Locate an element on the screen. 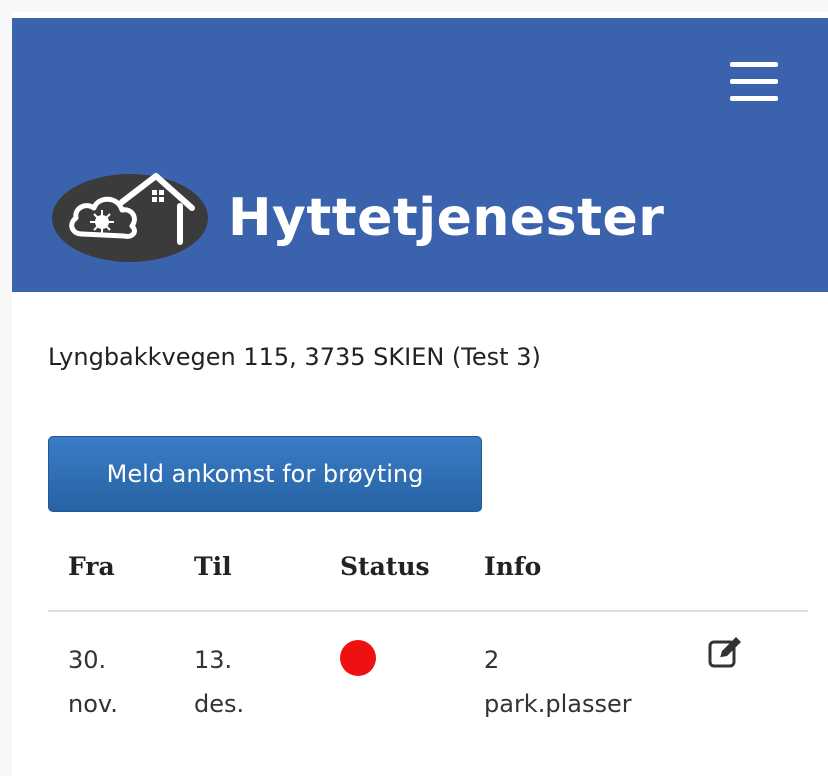 This screenshot has width=828, height=776. til-month: des. is located at coordinates (219, 704).